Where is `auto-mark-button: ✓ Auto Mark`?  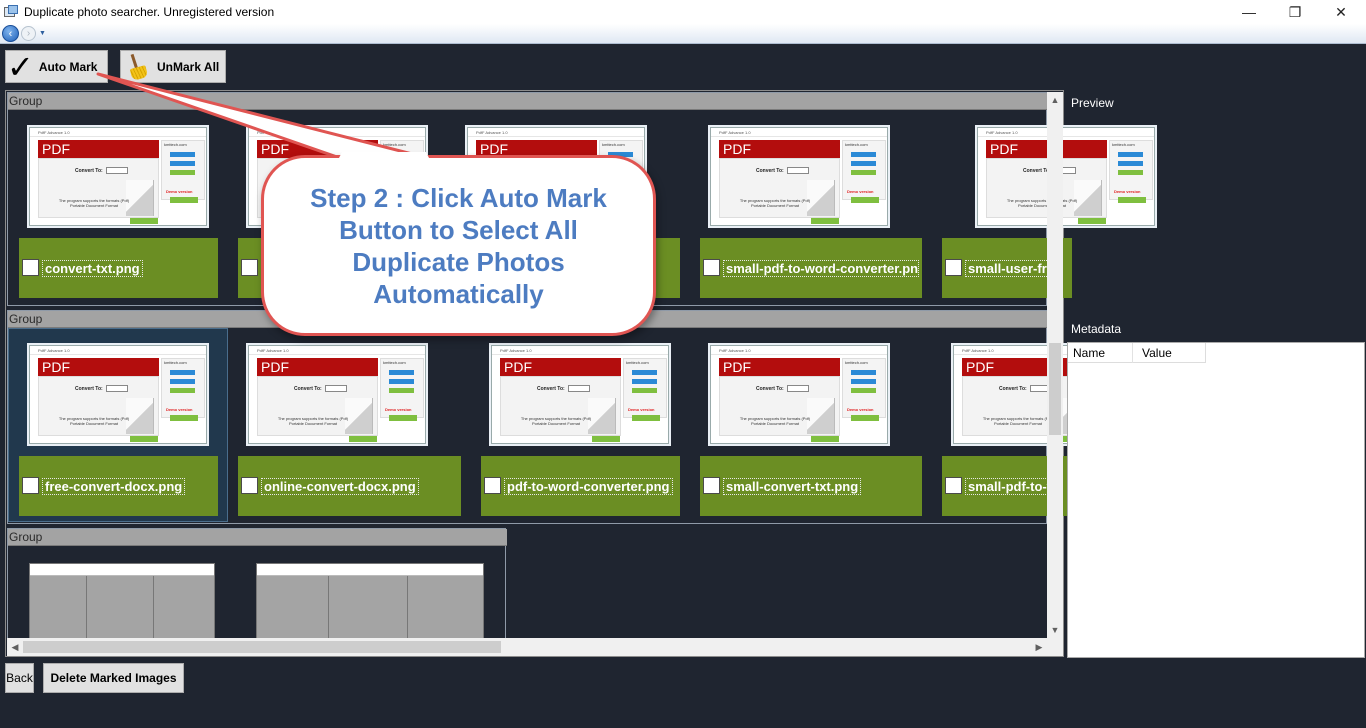 auto-mark-button: ✓ Auto Mark is located at coordinates (56, 66).